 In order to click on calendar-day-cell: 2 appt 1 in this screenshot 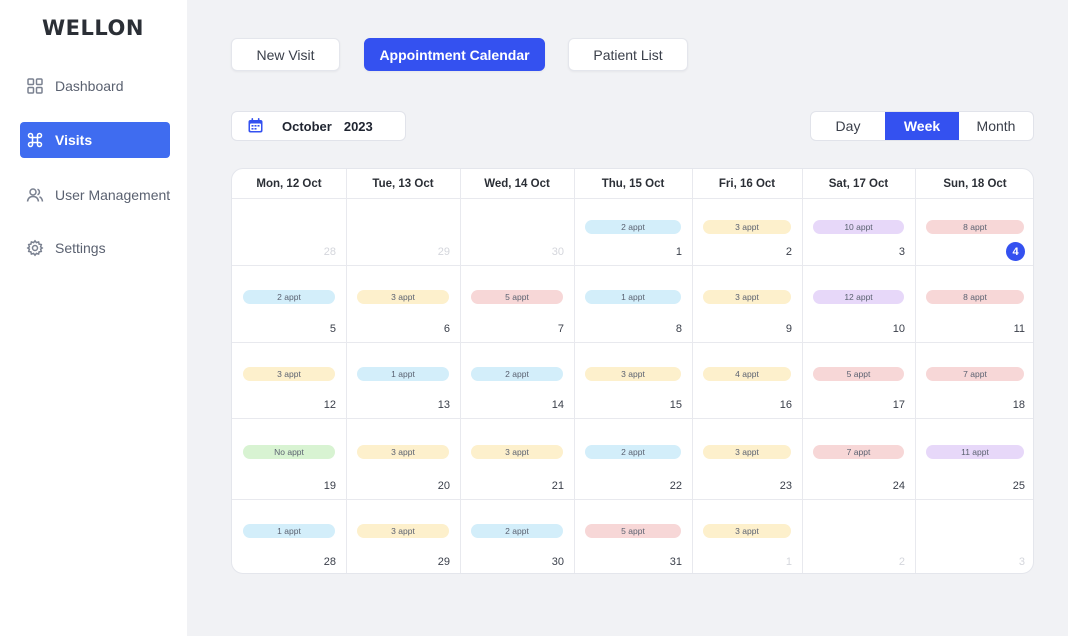, I will do `click(633, 232)`.